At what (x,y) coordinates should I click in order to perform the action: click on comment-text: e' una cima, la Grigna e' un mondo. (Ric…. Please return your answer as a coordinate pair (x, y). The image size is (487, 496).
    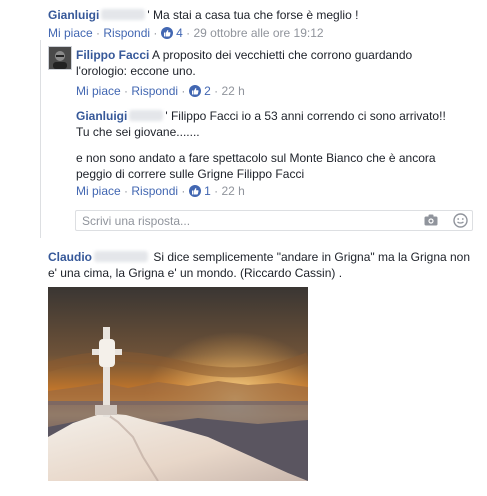
    Looking at the image, I should click on (195, 273).